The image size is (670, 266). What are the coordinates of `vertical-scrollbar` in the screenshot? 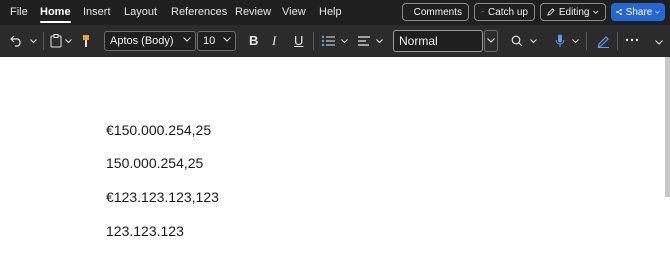 It's located at (667, 127).